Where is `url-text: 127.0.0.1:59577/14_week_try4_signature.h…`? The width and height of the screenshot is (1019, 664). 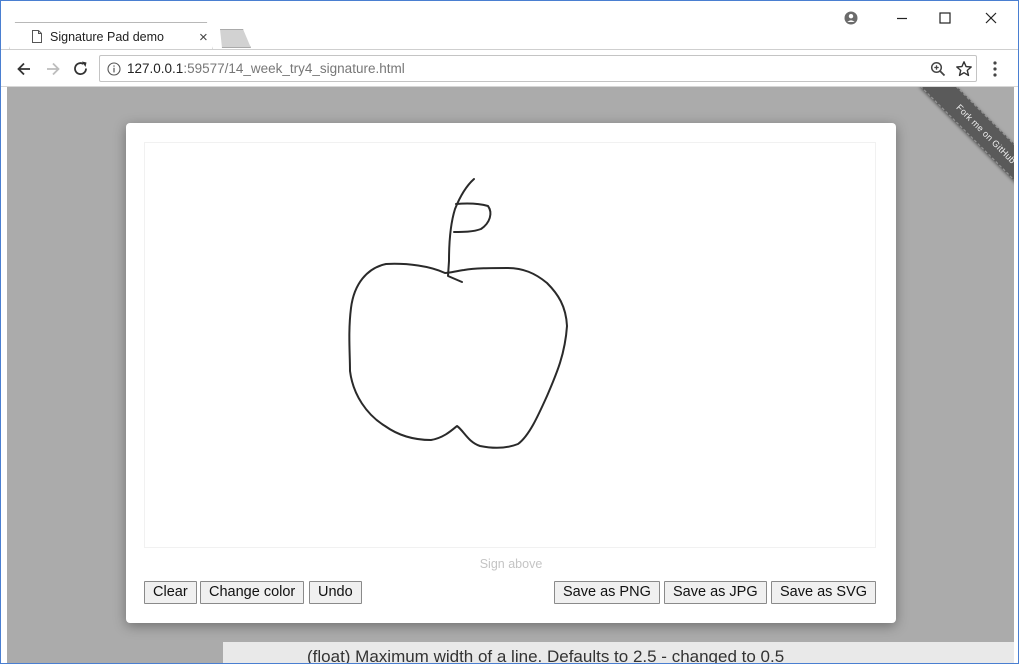
url-text: 127.0.0.1:59577/14_week_try4_signature.h… is located at coordinates (266, 68).